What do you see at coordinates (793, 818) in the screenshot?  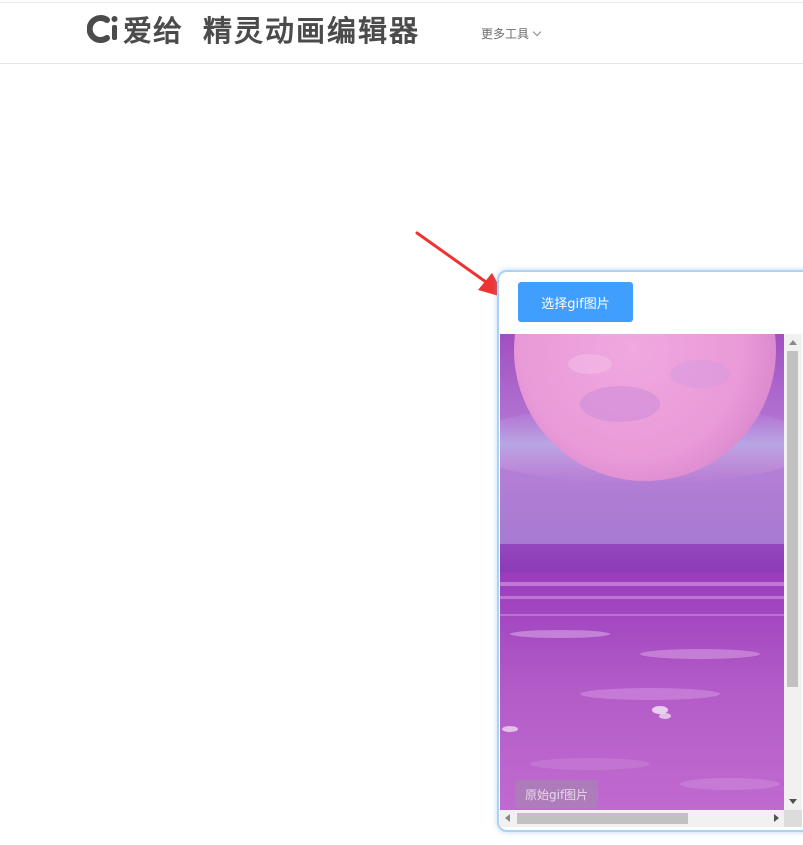 I see `scrollbar-corner` at bounding box center [793, 818].